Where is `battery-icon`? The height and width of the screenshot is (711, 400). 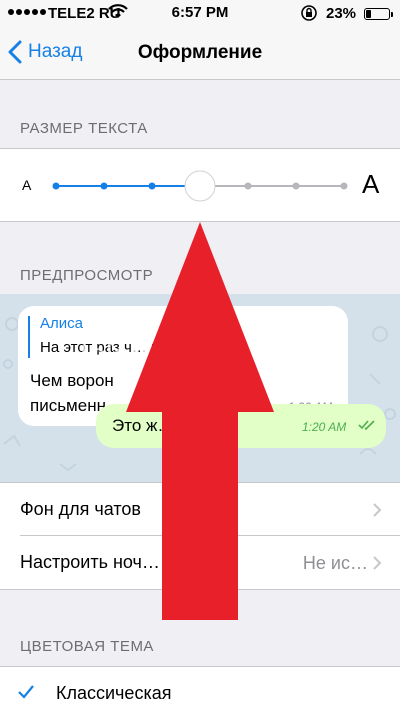 battery-icon is located at coordinates (378, 14).